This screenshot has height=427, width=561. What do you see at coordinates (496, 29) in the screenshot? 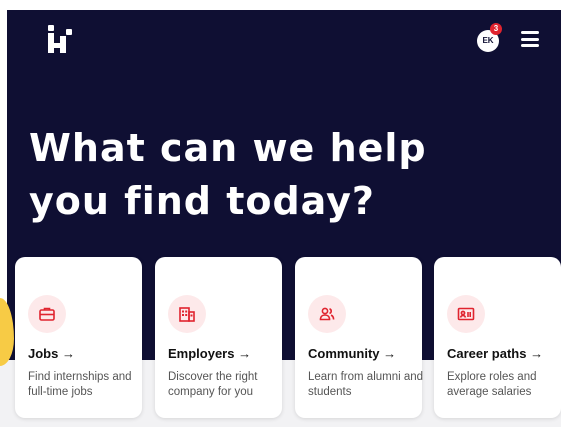
I see `notification-badge: 3` at bounding box center [496, 29].